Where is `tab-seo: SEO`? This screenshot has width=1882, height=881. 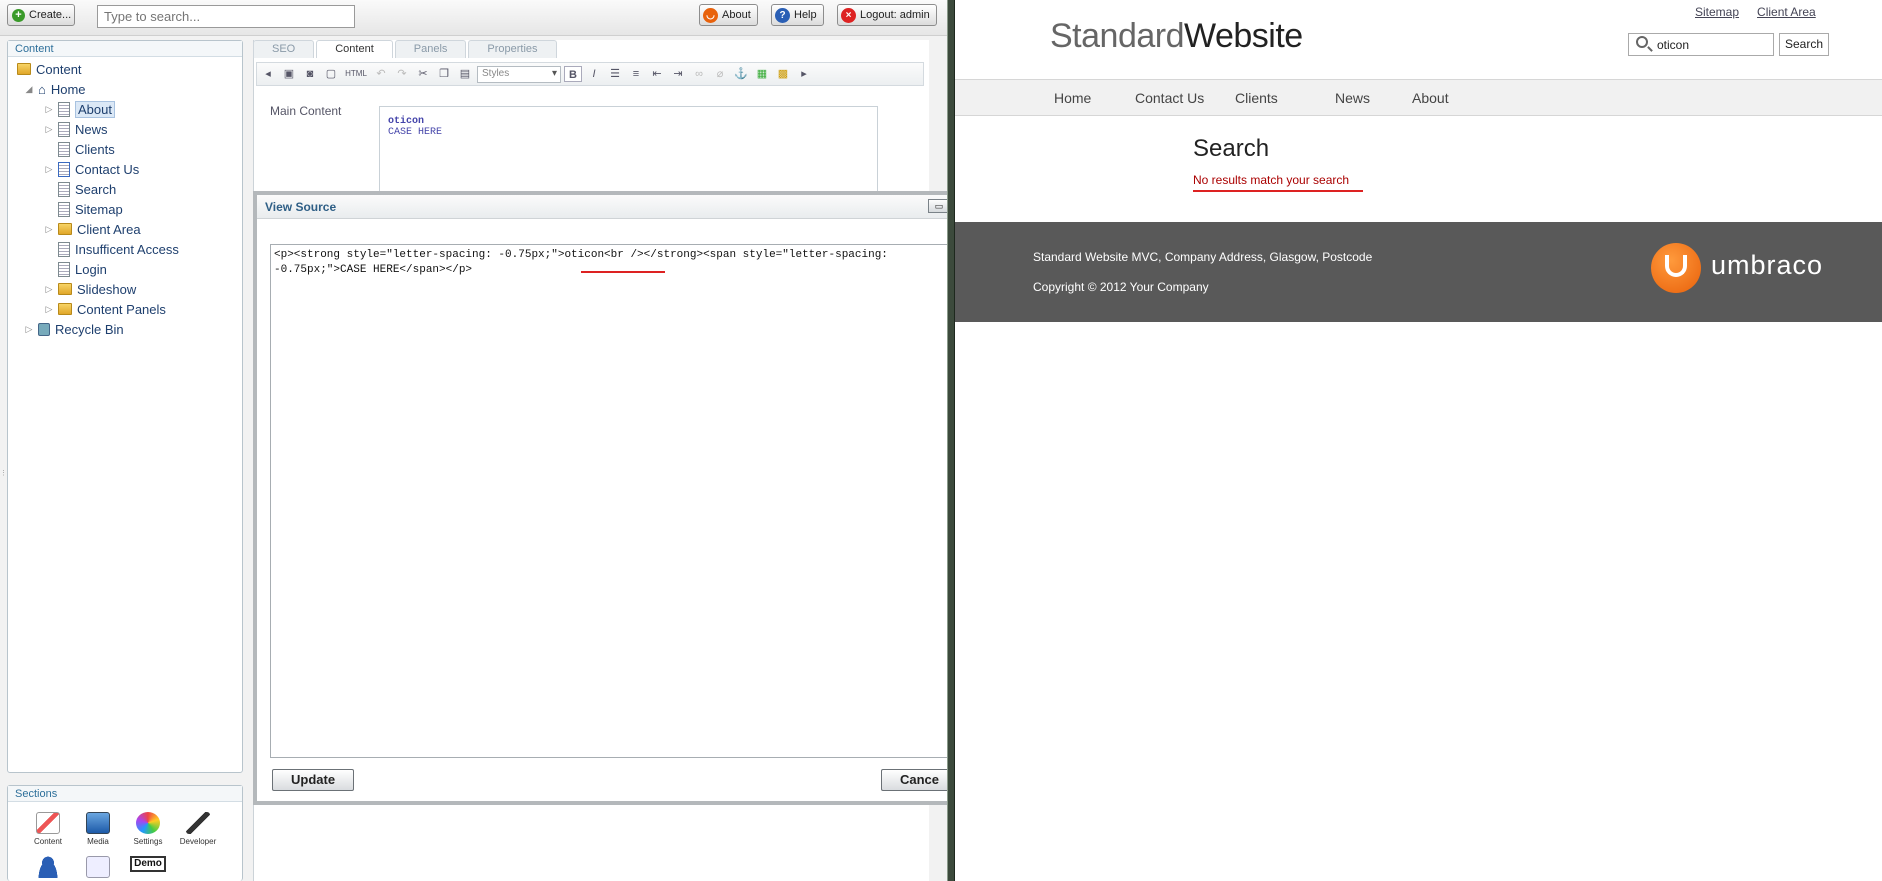
tab-seo: SEO is located at coordinates (284, 49).